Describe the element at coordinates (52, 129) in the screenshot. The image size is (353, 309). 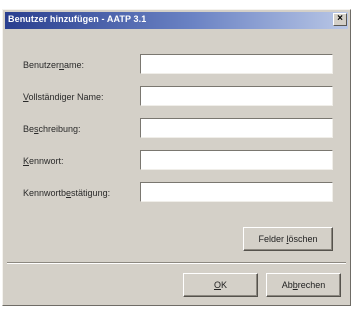
I see `description-label: Beschreibung:` at that location.